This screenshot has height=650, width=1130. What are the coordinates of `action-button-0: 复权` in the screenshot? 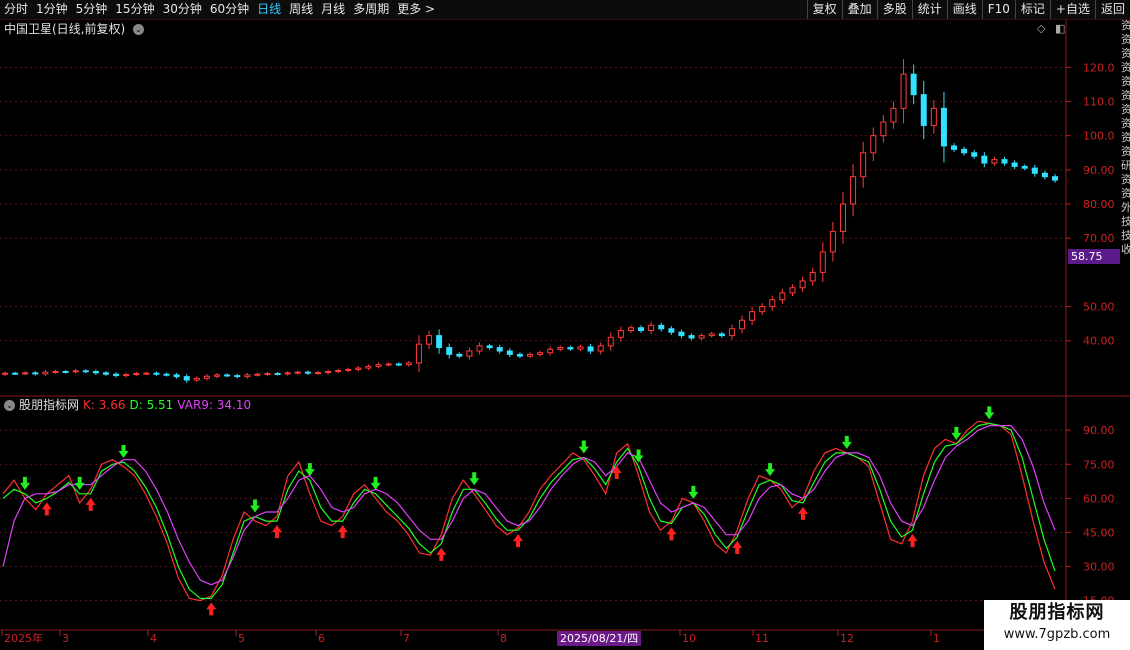 It's located at (824, 9).